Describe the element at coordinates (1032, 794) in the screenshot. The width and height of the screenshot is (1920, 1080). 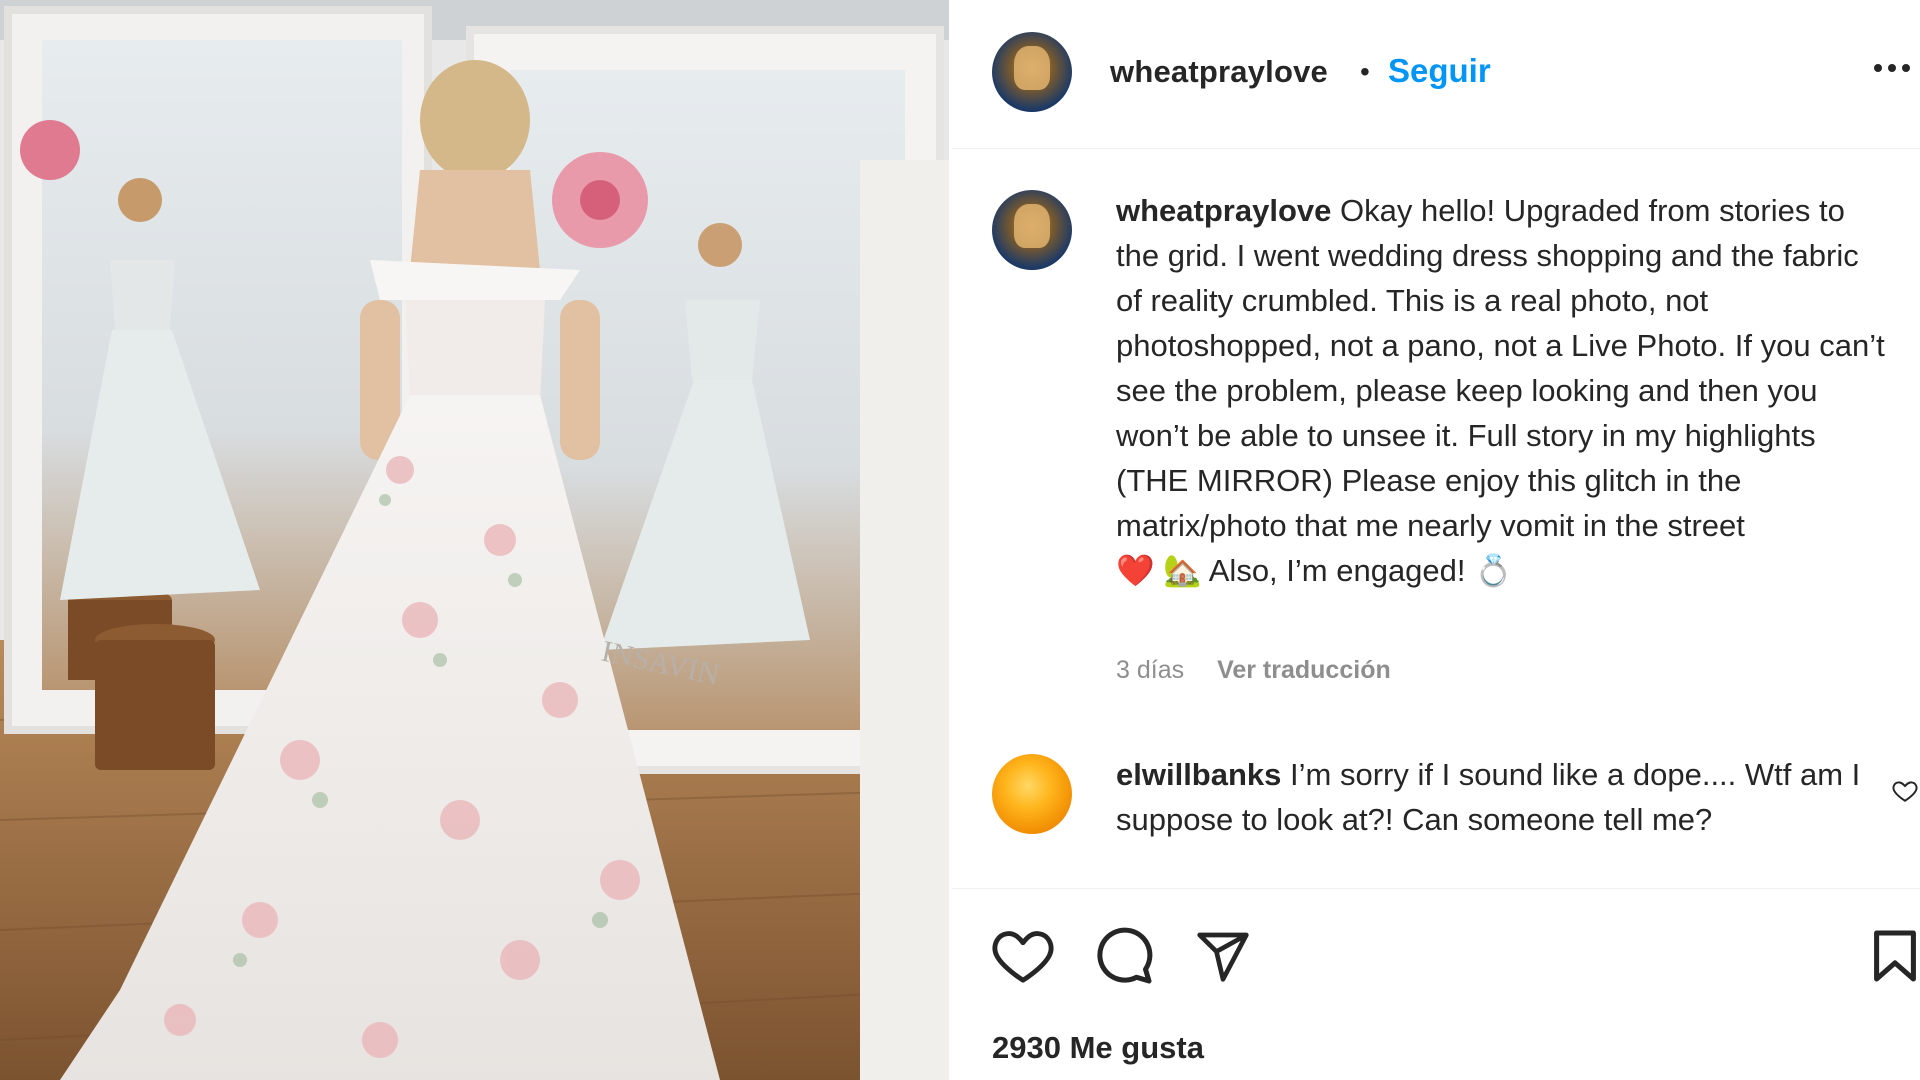
I see `commenter-avatar` at that location.